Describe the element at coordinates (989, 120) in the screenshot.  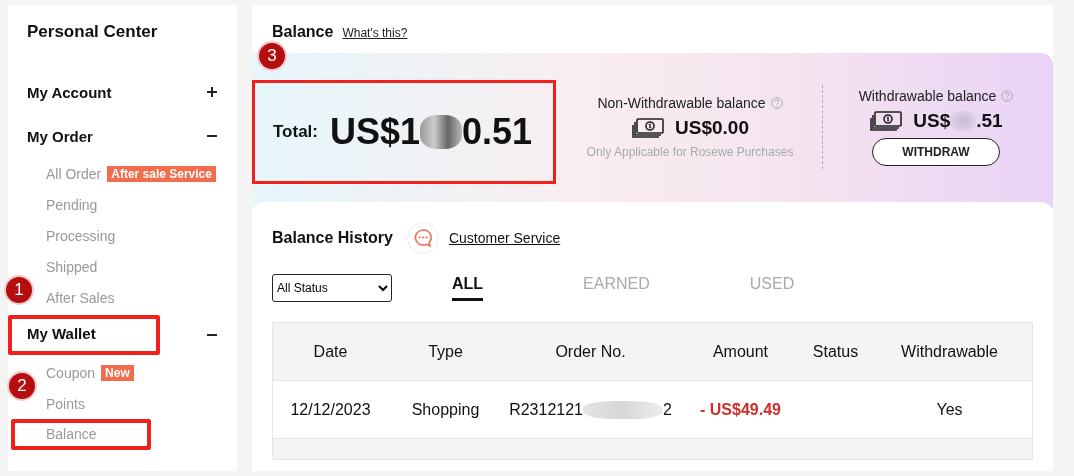
I see `amount-text: .51` at that location.